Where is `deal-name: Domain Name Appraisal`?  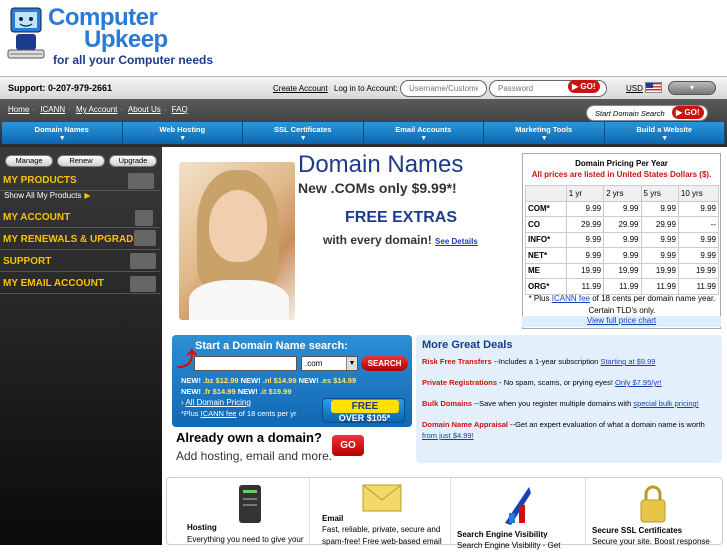
deal-name: Domain Name Appraisal is located at coordinates (465, 424).